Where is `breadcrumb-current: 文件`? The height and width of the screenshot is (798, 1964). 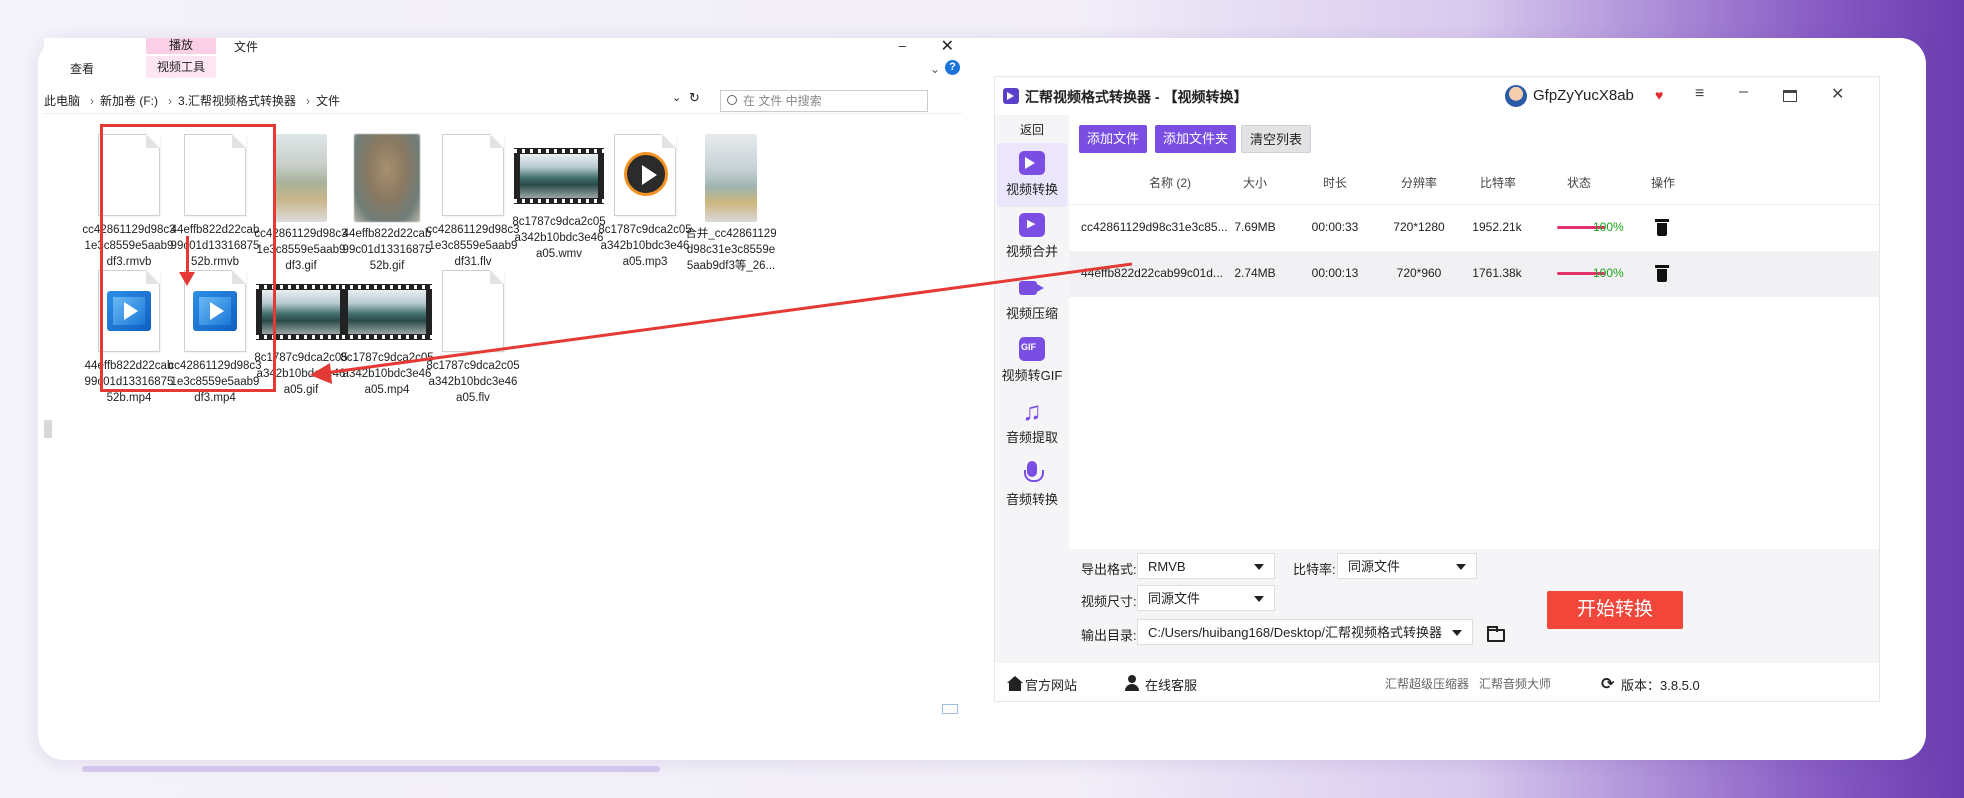
breadcrumb-current: 文件 is located at coordinates (328, 101).